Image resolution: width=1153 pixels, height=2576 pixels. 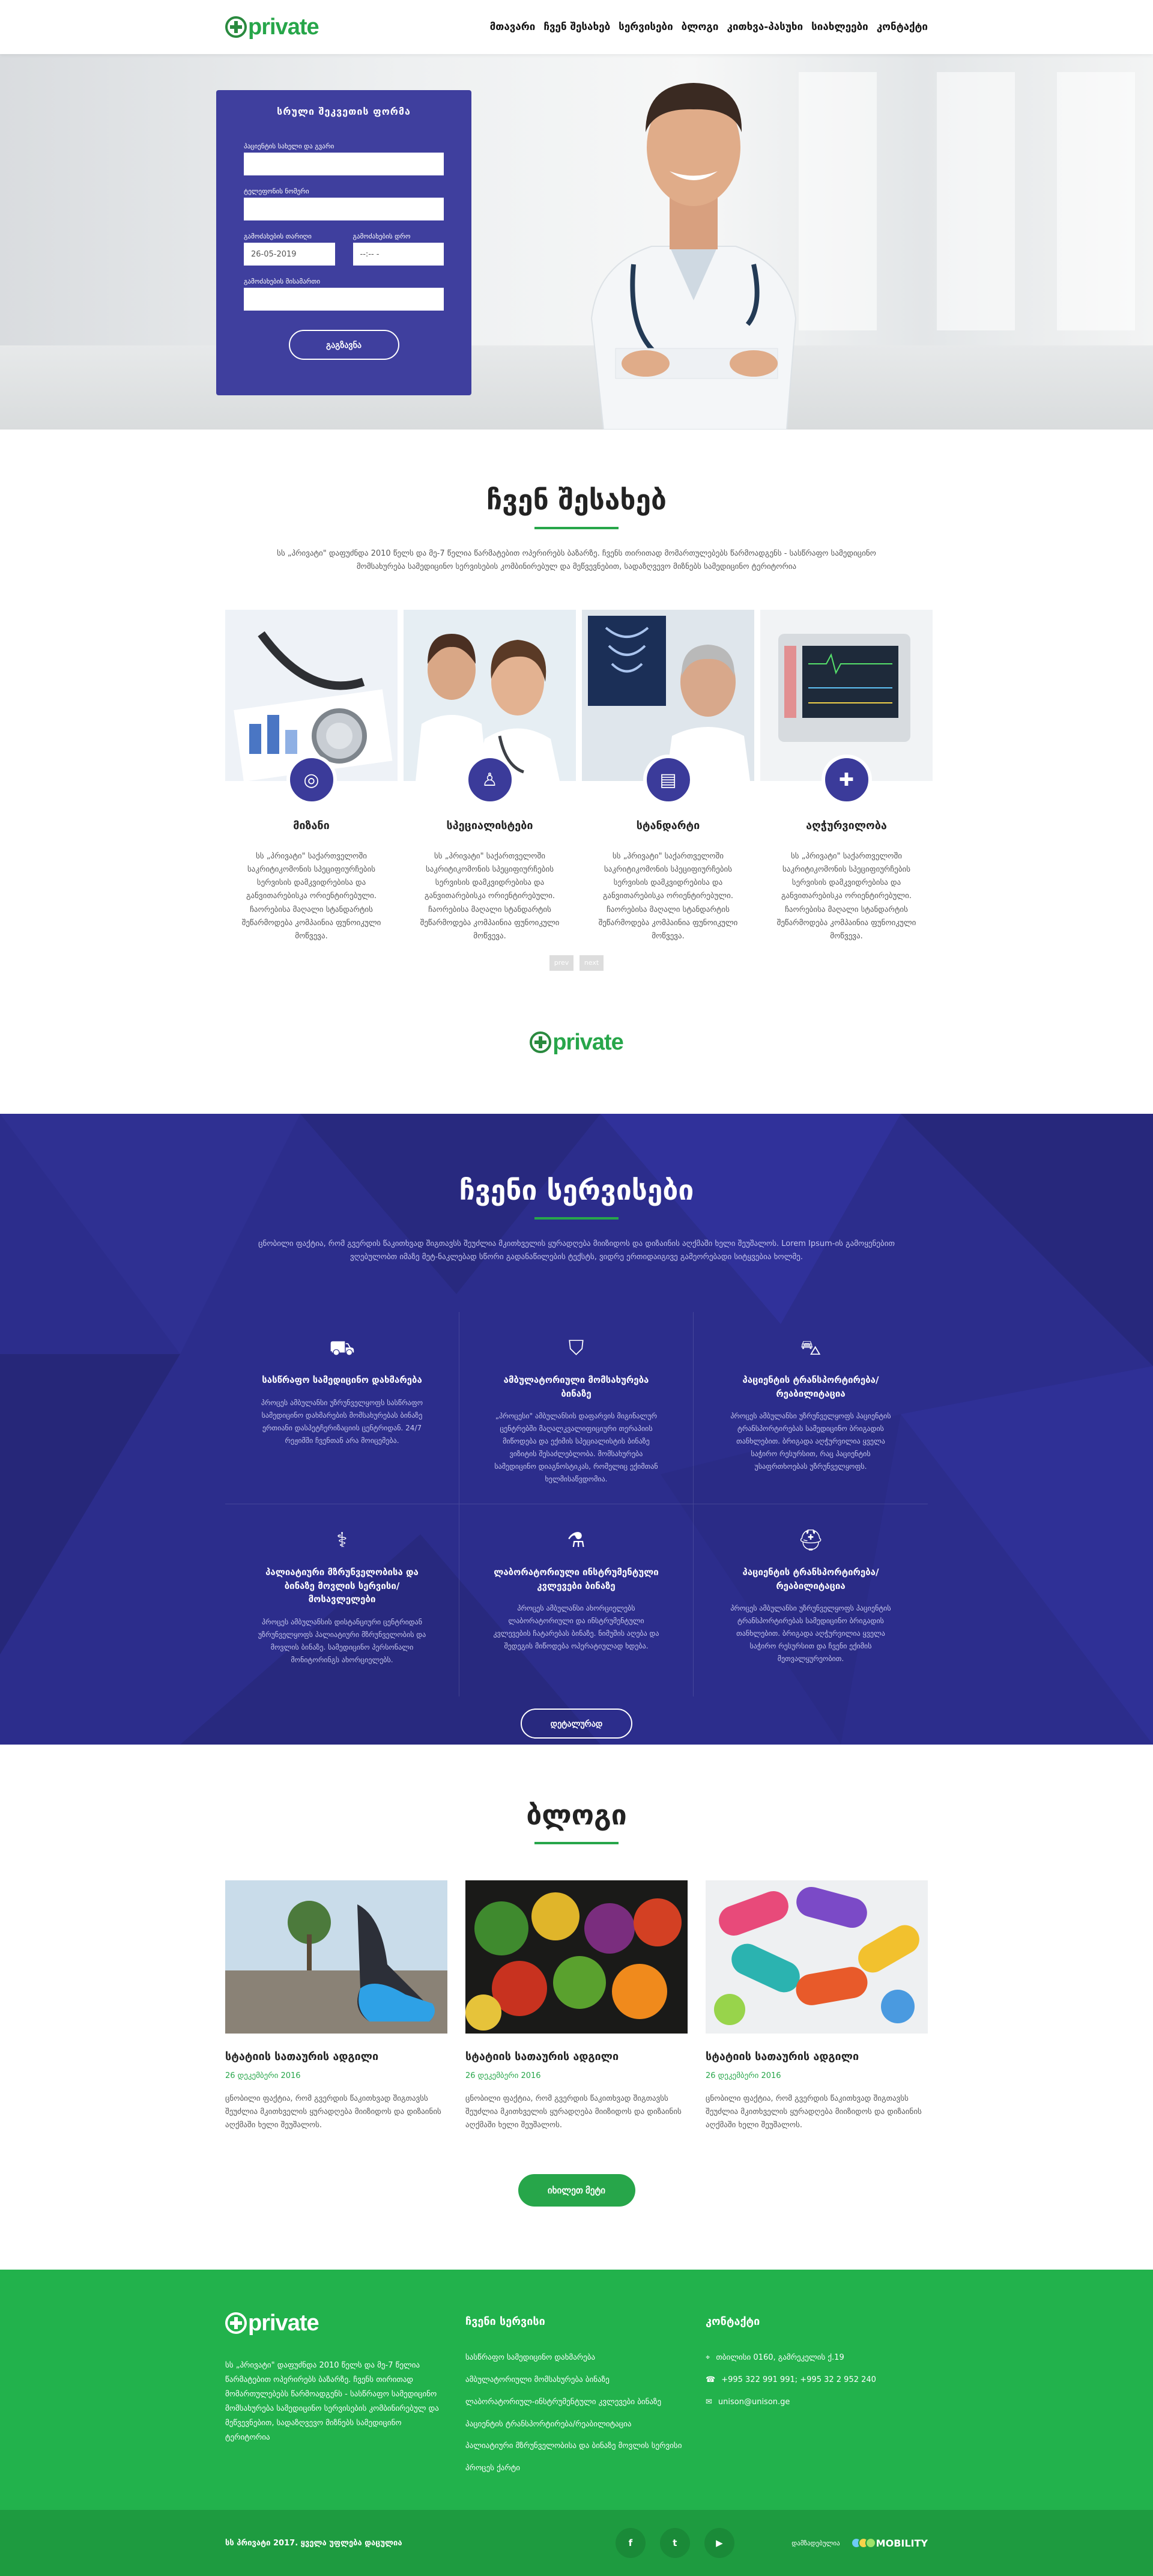 What do you see at coordinates (272, 27) in the screenshot?
I see `site-logo: private` at bounding box center [272, 27].